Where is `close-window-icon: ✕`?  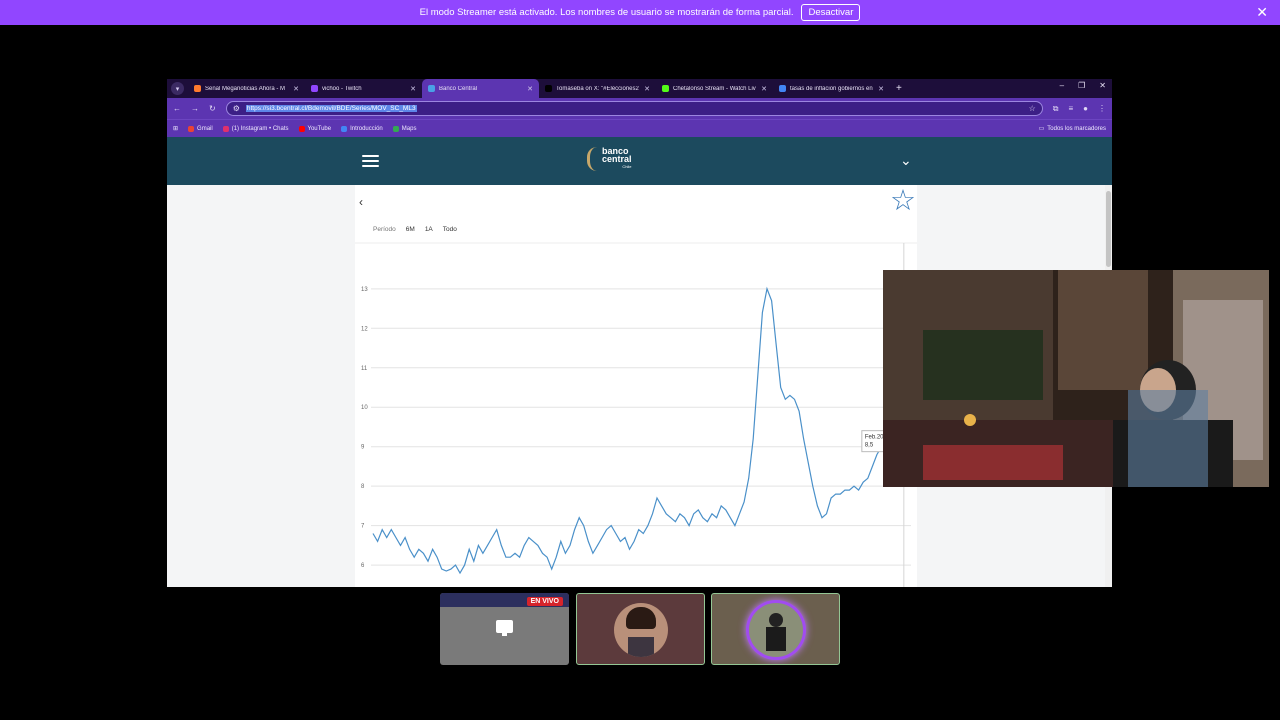 close-window-icon: ✕ is located at coordinates (1102, 85).